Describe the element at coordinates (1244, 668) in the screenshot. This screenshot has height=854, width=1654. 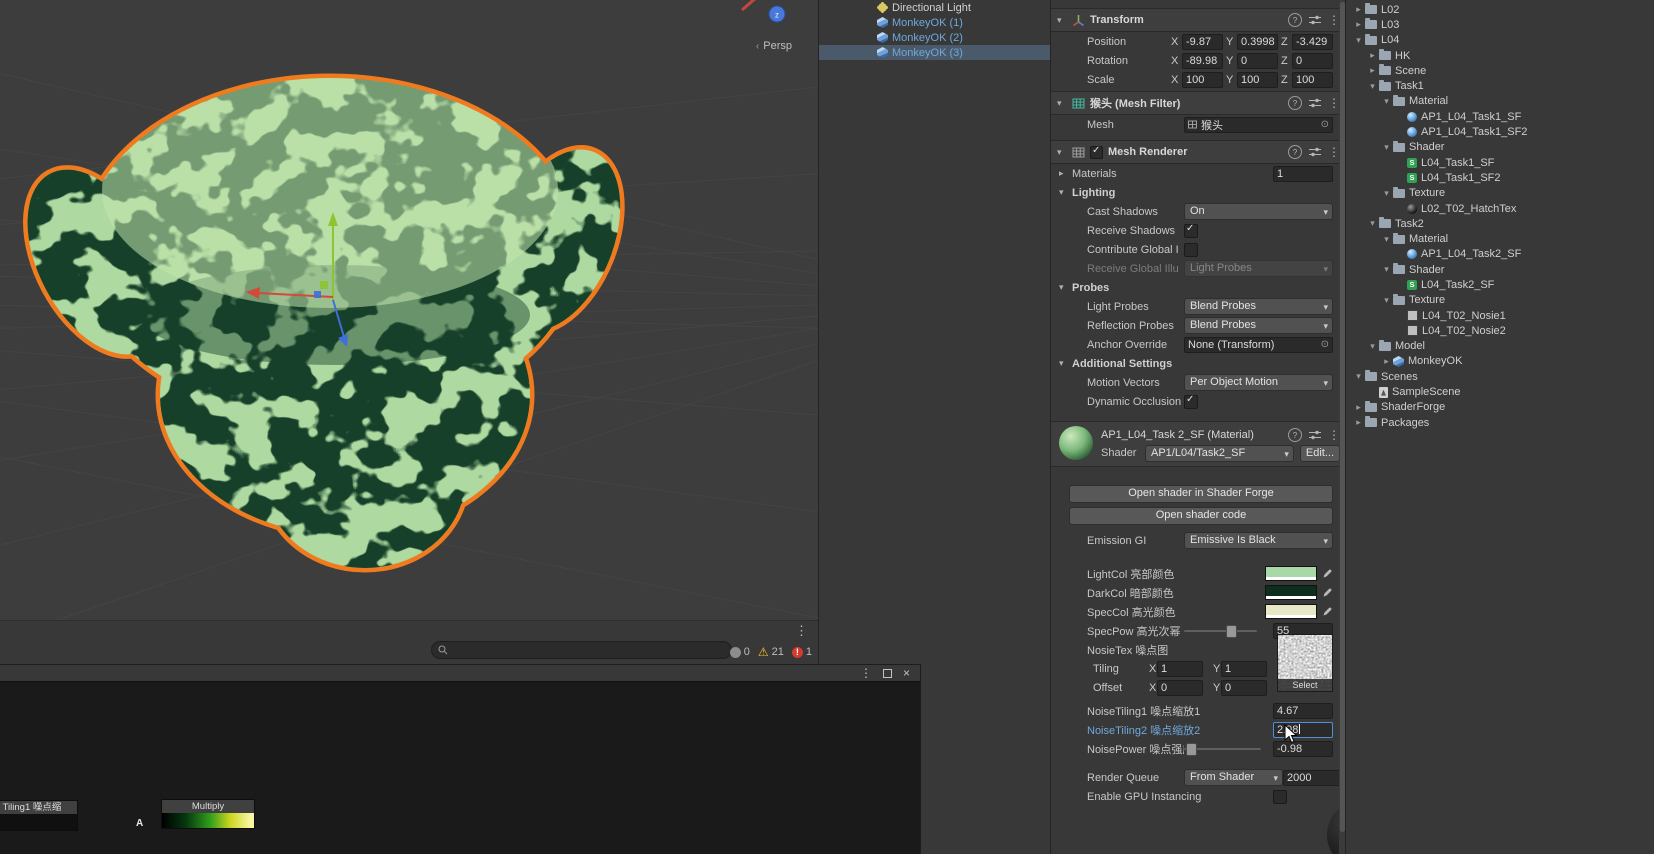
I see `tiling-y-field: 1` at that location.